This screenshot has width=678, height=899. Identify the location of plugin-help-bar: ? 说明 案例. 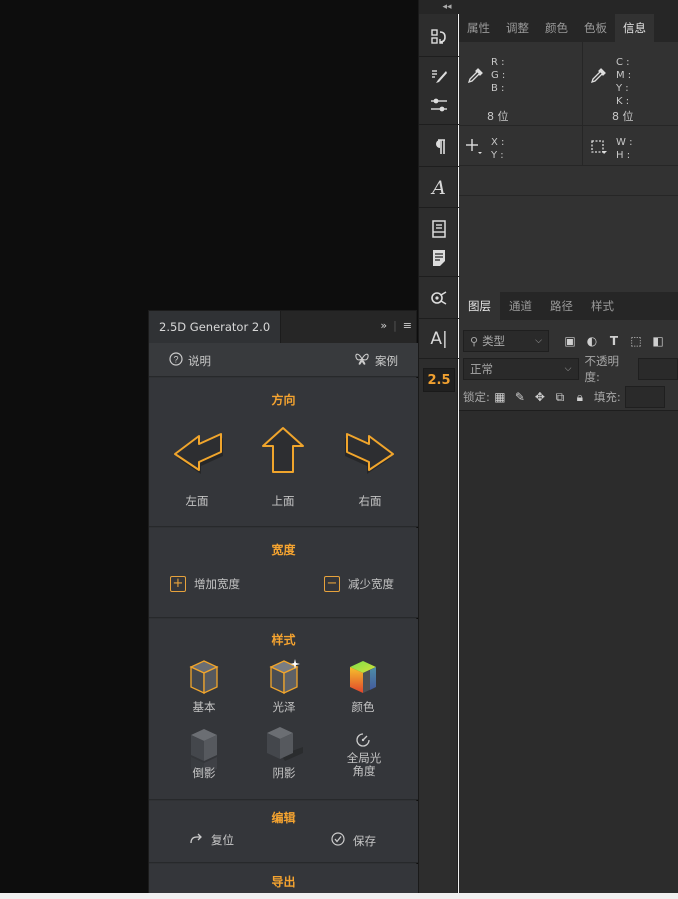
(283, 360).